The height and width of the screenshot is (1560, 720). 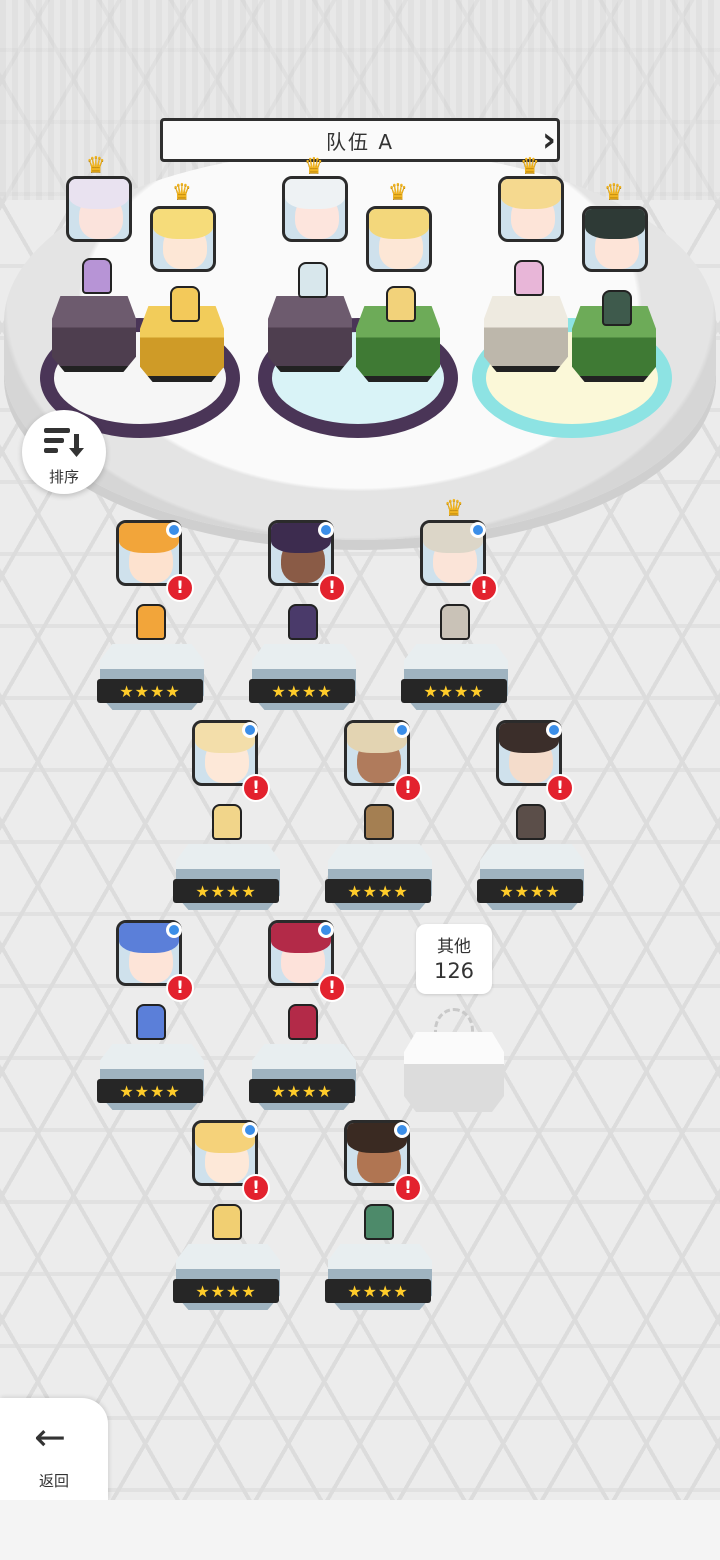 I want to click on back-button: ← 返回, so click(x=54, y=1449).